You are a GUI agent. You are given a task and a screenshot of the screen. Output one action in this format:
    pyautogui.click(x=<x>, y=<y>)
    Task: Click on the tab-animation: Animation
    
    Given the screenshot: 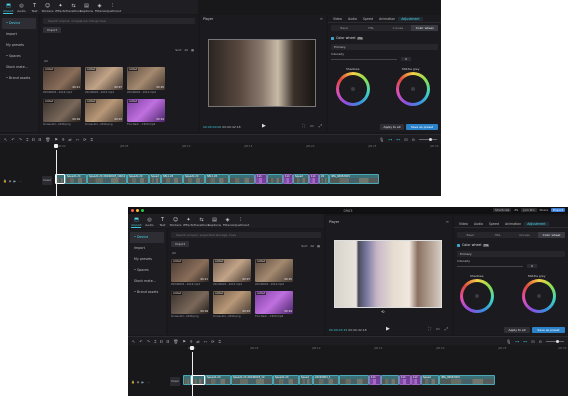 What is the action you would take?
    pyautogui.click(x=513, y=224)
    